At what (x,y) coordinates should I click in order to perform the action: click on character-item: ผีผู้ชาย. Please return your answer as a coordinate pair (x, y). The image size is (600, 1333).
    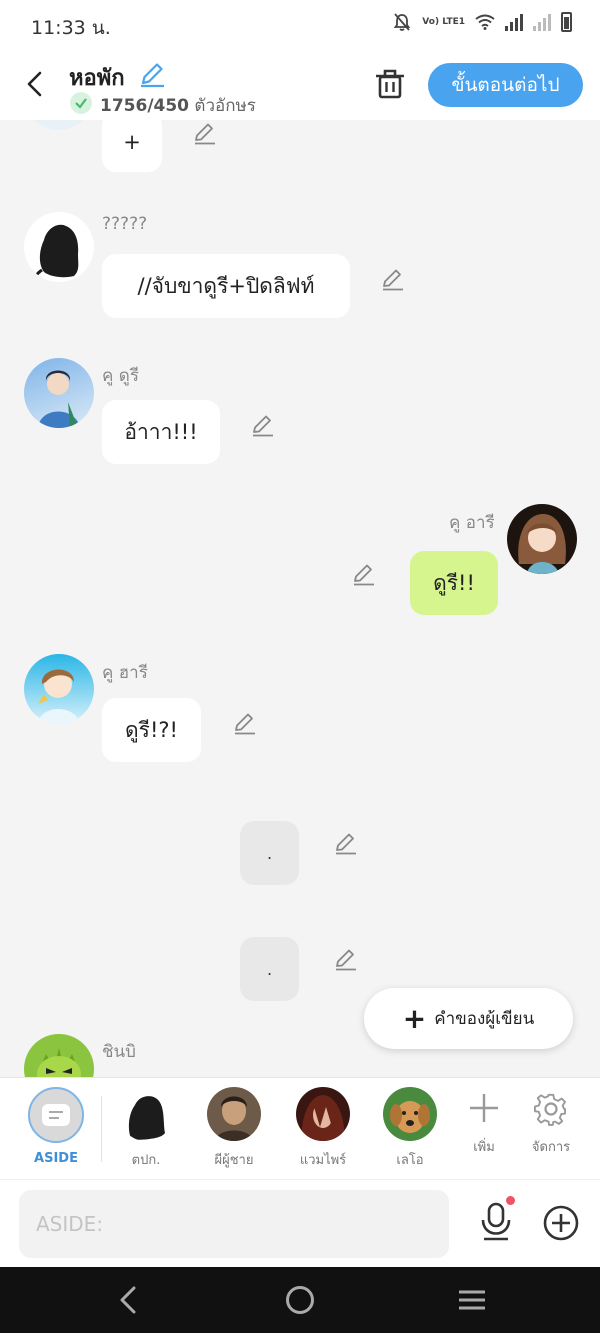
    Looking at the image, I should click on (234, 1128).